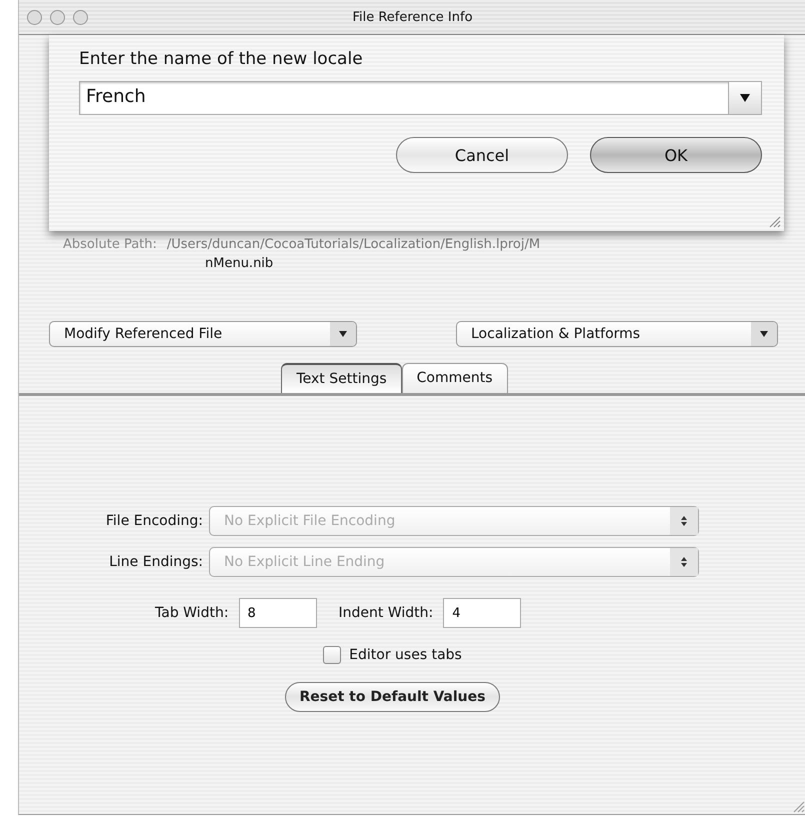  What do you see at coordinates (192, 613) in the screenshot?
I see `field-label: Tab Width:` at bounding box center [192, 613].